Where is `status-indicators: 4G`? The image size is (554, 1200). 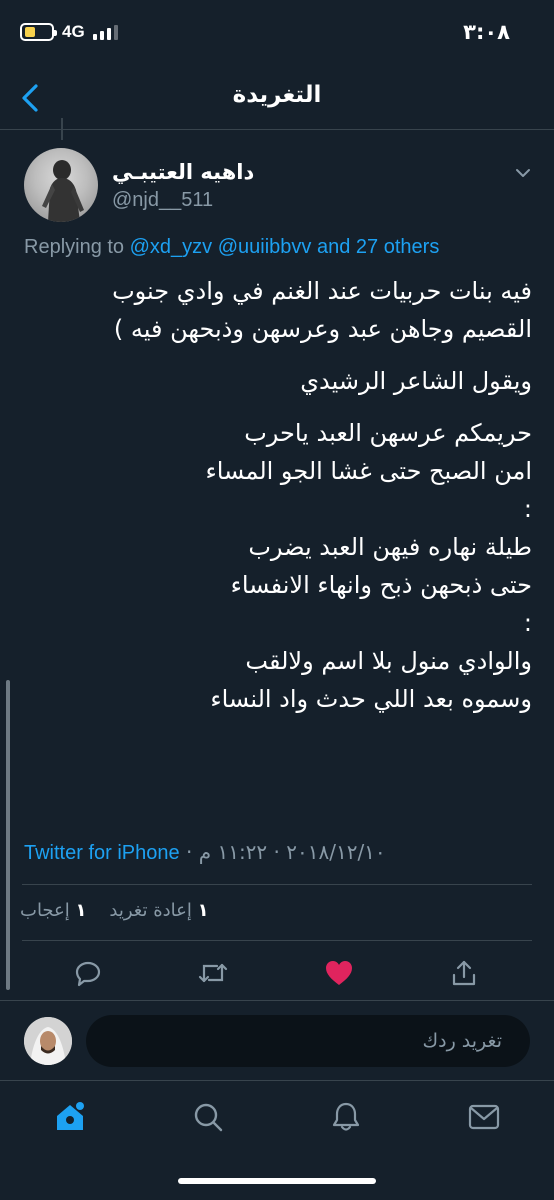
status-indicators: 4G is located at coordinates (69, 32).